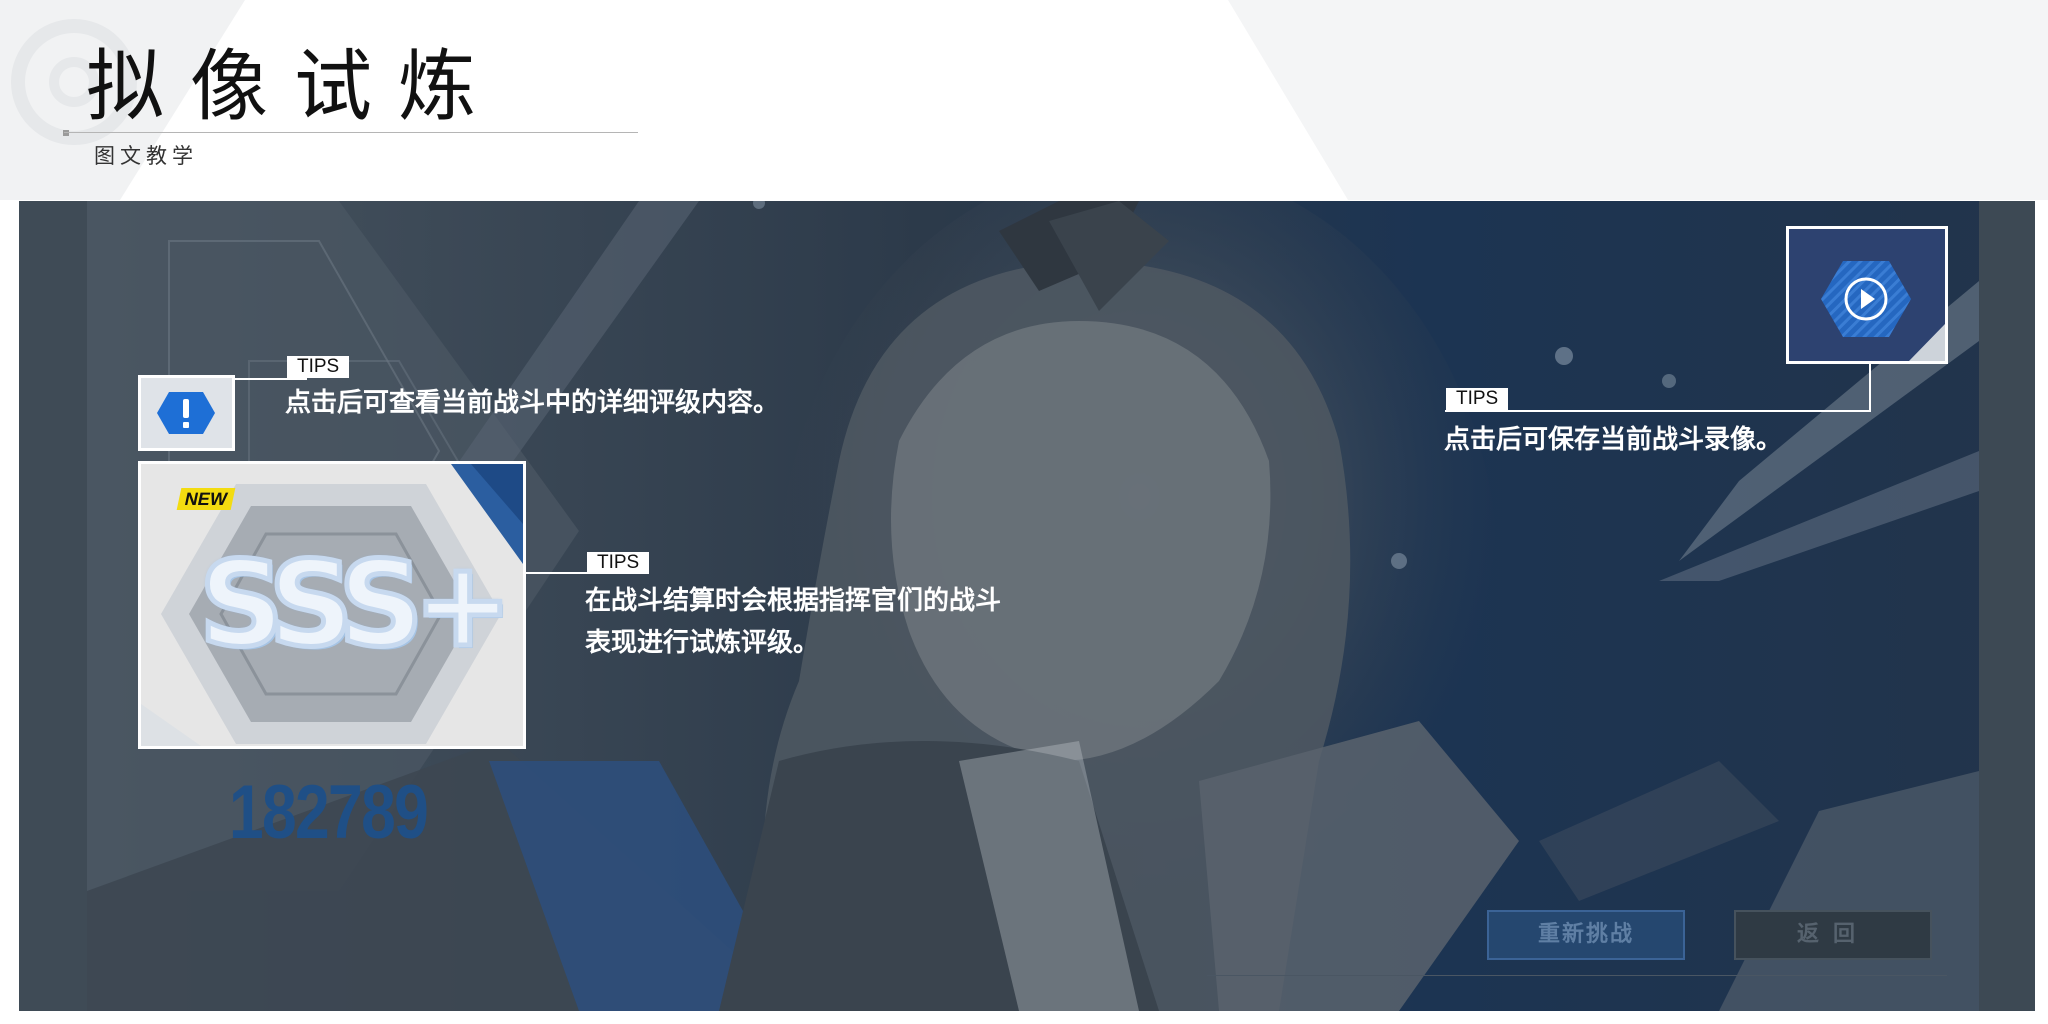 Image resolution: width=2048 pixels, height=1024 pixels. What do you see at coordinates (318, 367) in the screenshot?
I see `tip1-tag: TIPS` at bounding box center [318, 367].